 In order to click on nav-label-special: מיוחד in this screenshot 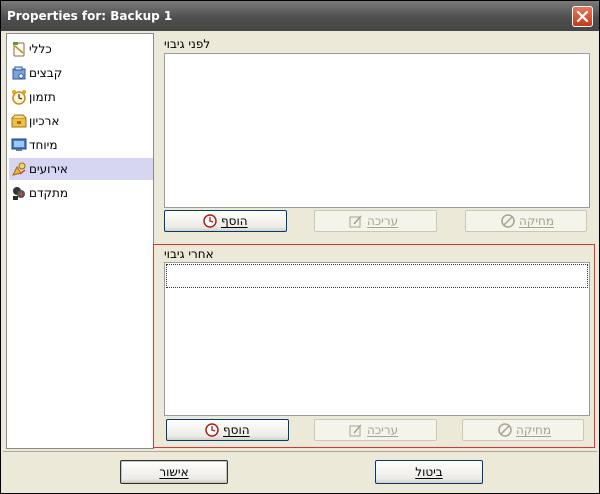, I will do `click(43, 145)`.